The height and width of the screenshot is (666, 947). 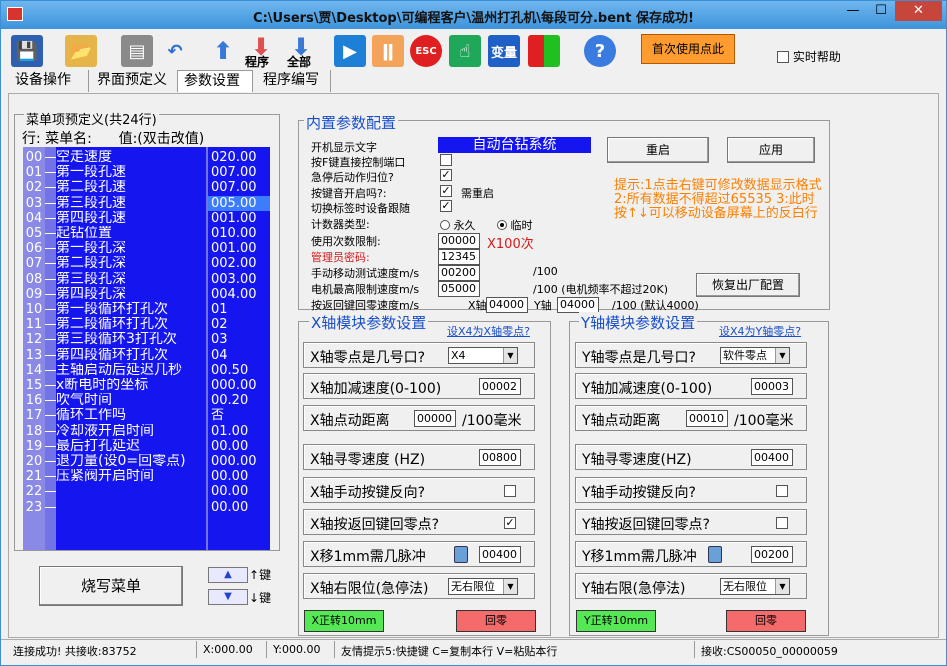 What do you see at coordinates (435, 418) in the screenshot?
I see `x-jog-input: 00000` at bounding box center [435, 418].